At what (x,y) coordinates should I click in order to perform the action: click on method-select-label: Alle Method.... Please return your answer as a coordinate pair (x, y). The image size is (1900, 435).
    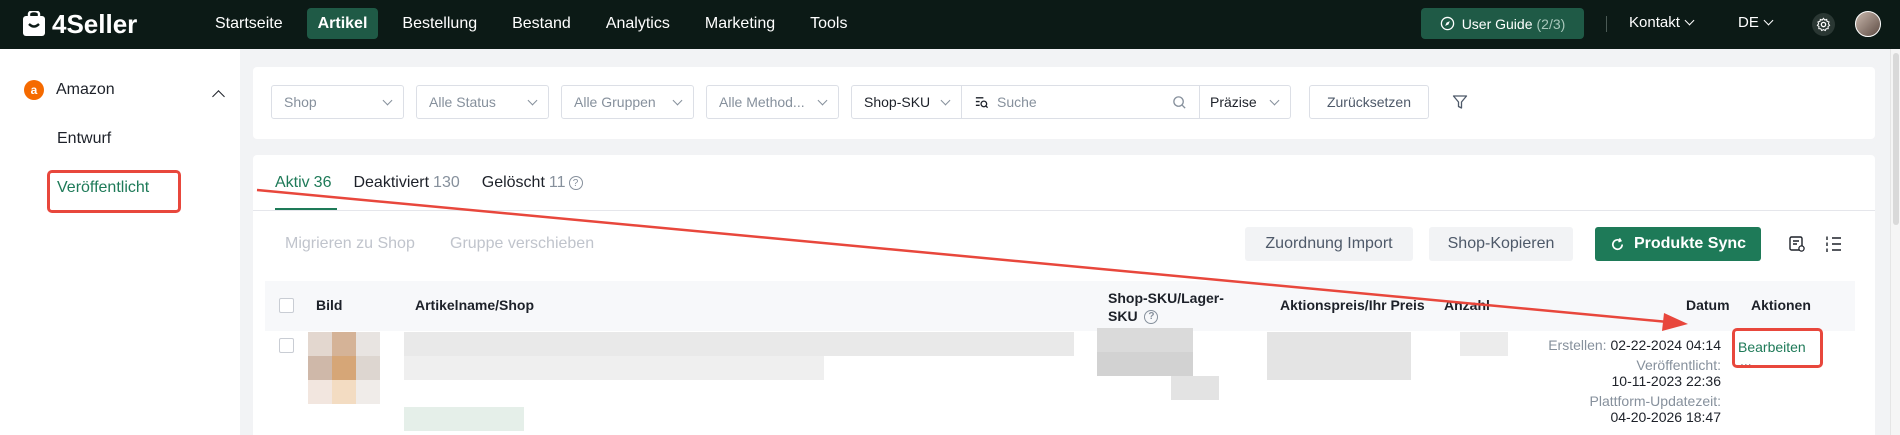
    Looking at the image, I should click on (762, 102).